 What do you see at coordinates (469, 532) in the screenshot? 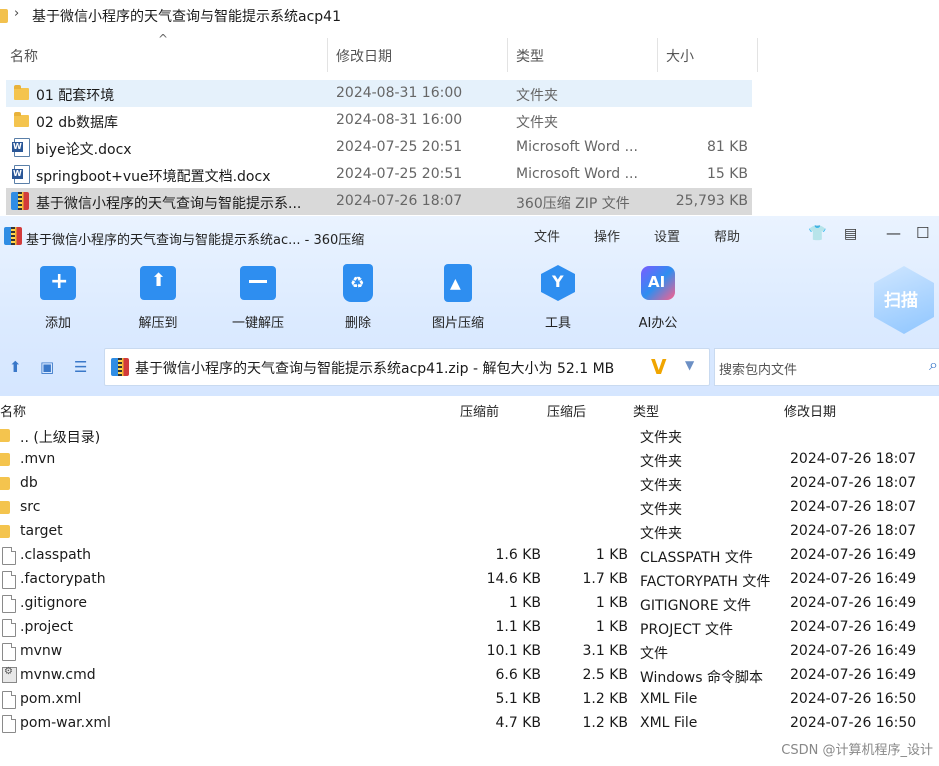
I see `file-row: target 文件夹 2024-07-26 18:07` at bounding box center [469, 532].